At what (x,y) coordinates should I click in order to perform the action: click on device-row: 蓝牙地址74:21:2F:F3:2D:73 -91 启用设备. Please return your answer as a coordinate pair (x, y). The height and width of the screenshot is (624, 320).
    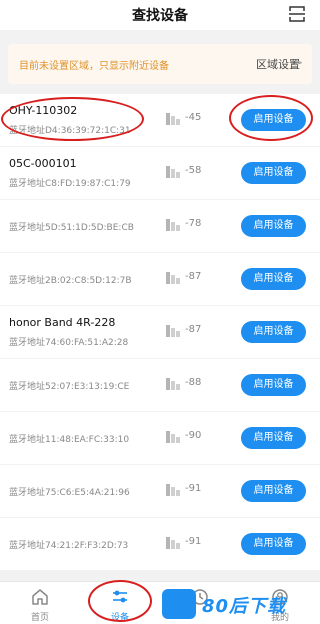
    Looking at the image, I should click on (160, 544).